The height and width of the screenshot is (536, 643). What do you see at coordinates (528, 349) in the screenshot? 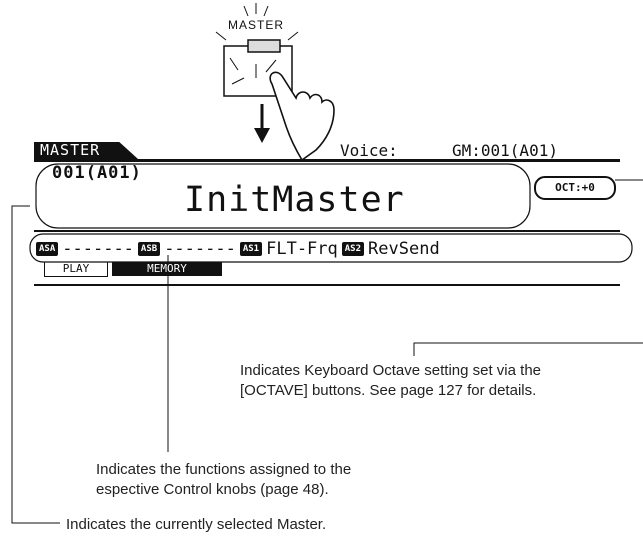
I see `octave-callout-line` at bounding box center [528, 349].